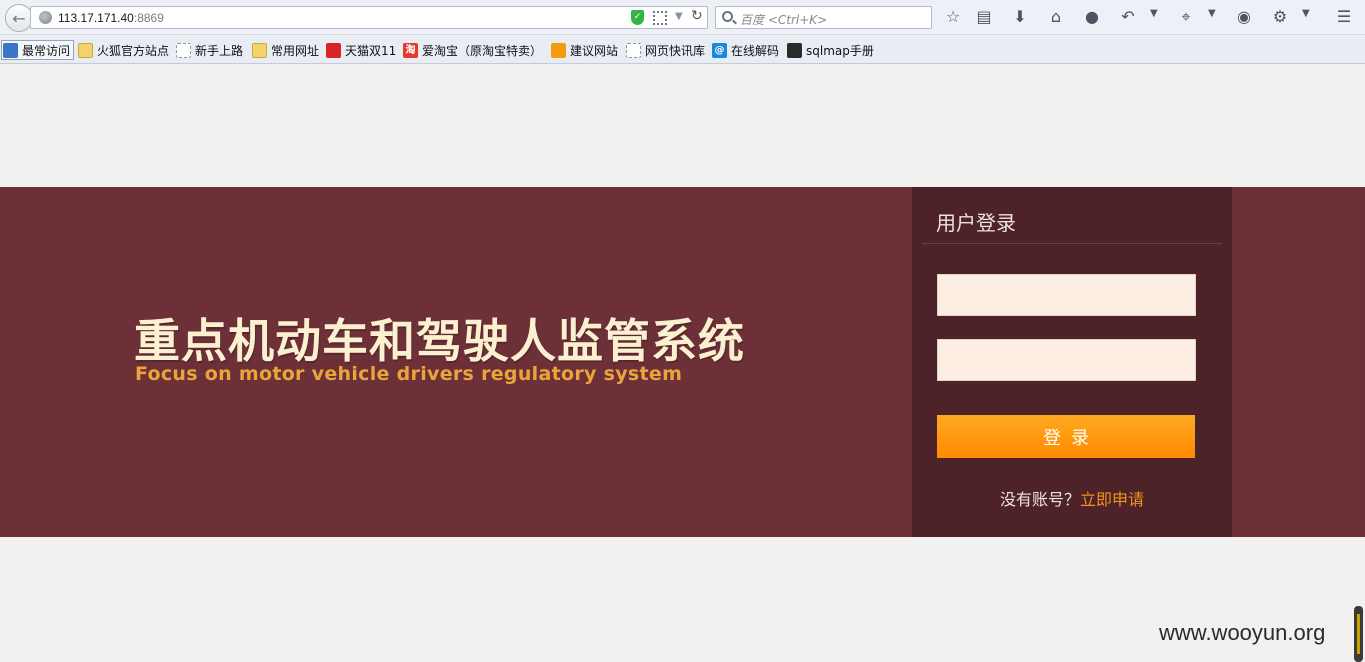  What do you see at coordinates (697, 16) in the screenshot?
I see `reload-icon: ↻` at bounding box center [697, 16].